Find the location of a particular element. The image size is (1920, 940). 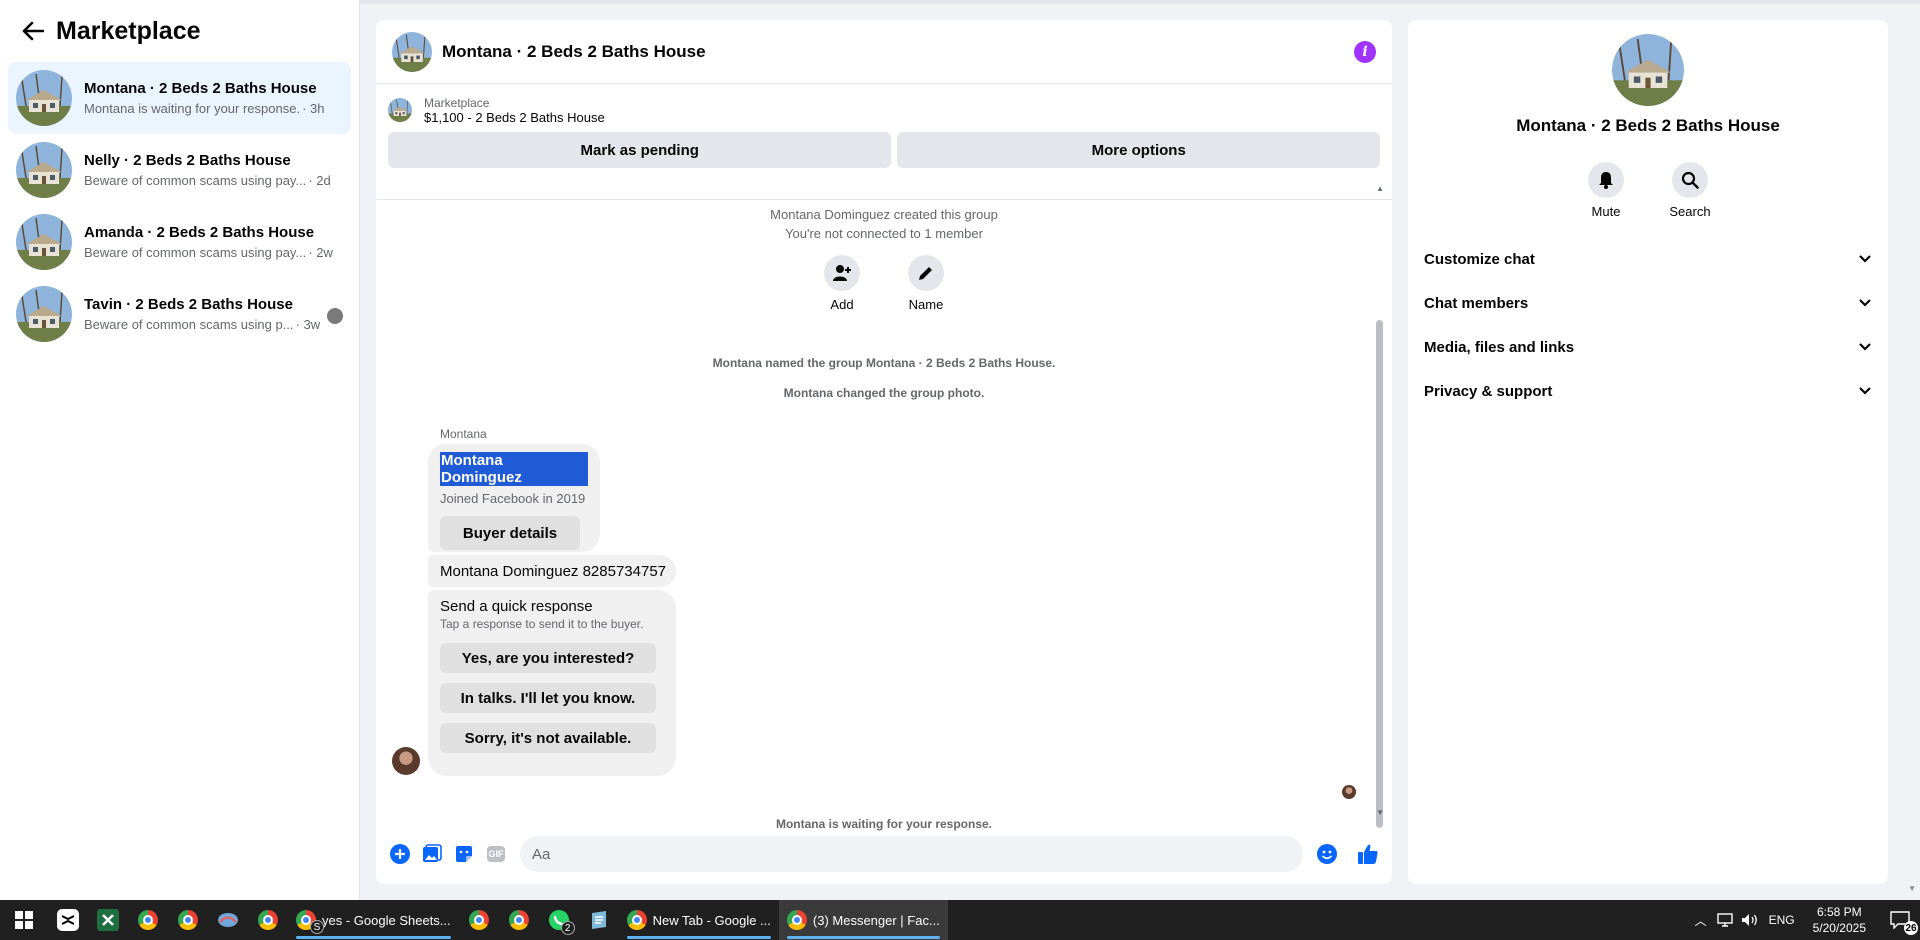

capcut-icon is located at coordinates (68, 920).